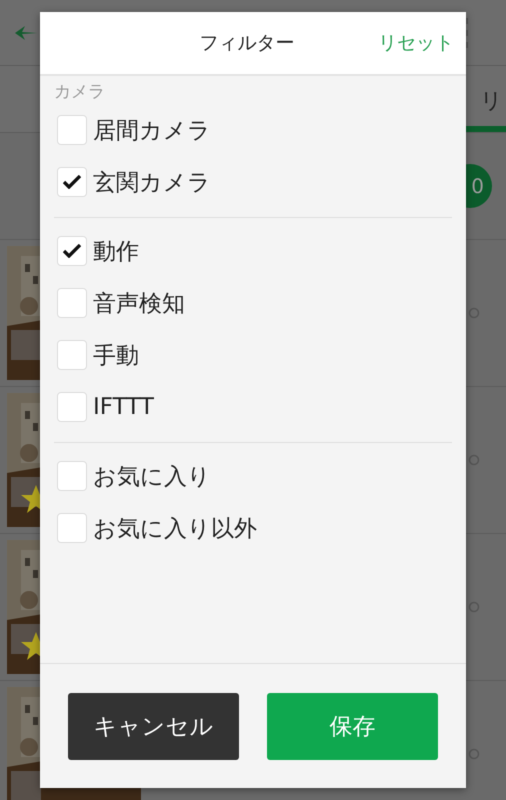  I want to click on cancel-button: キャンセル, so click(153, 726).